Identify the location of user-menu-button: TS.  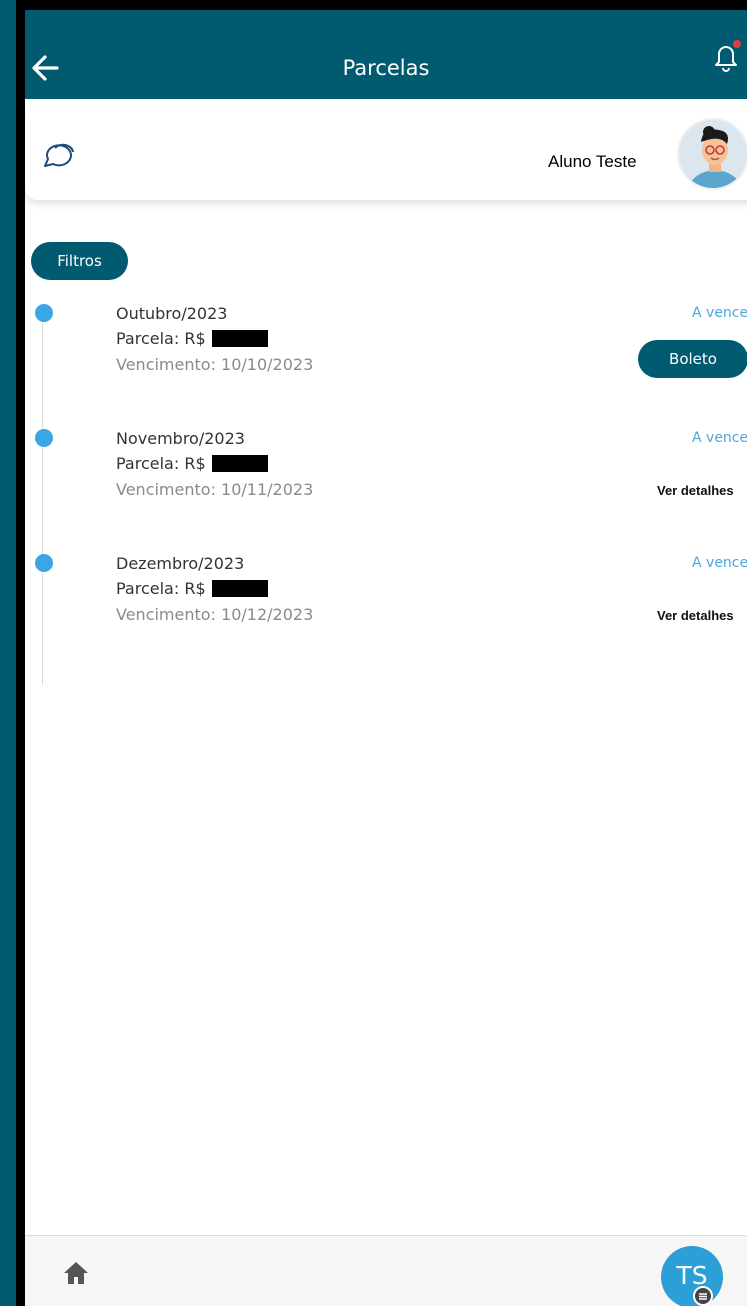
(692, 1276).